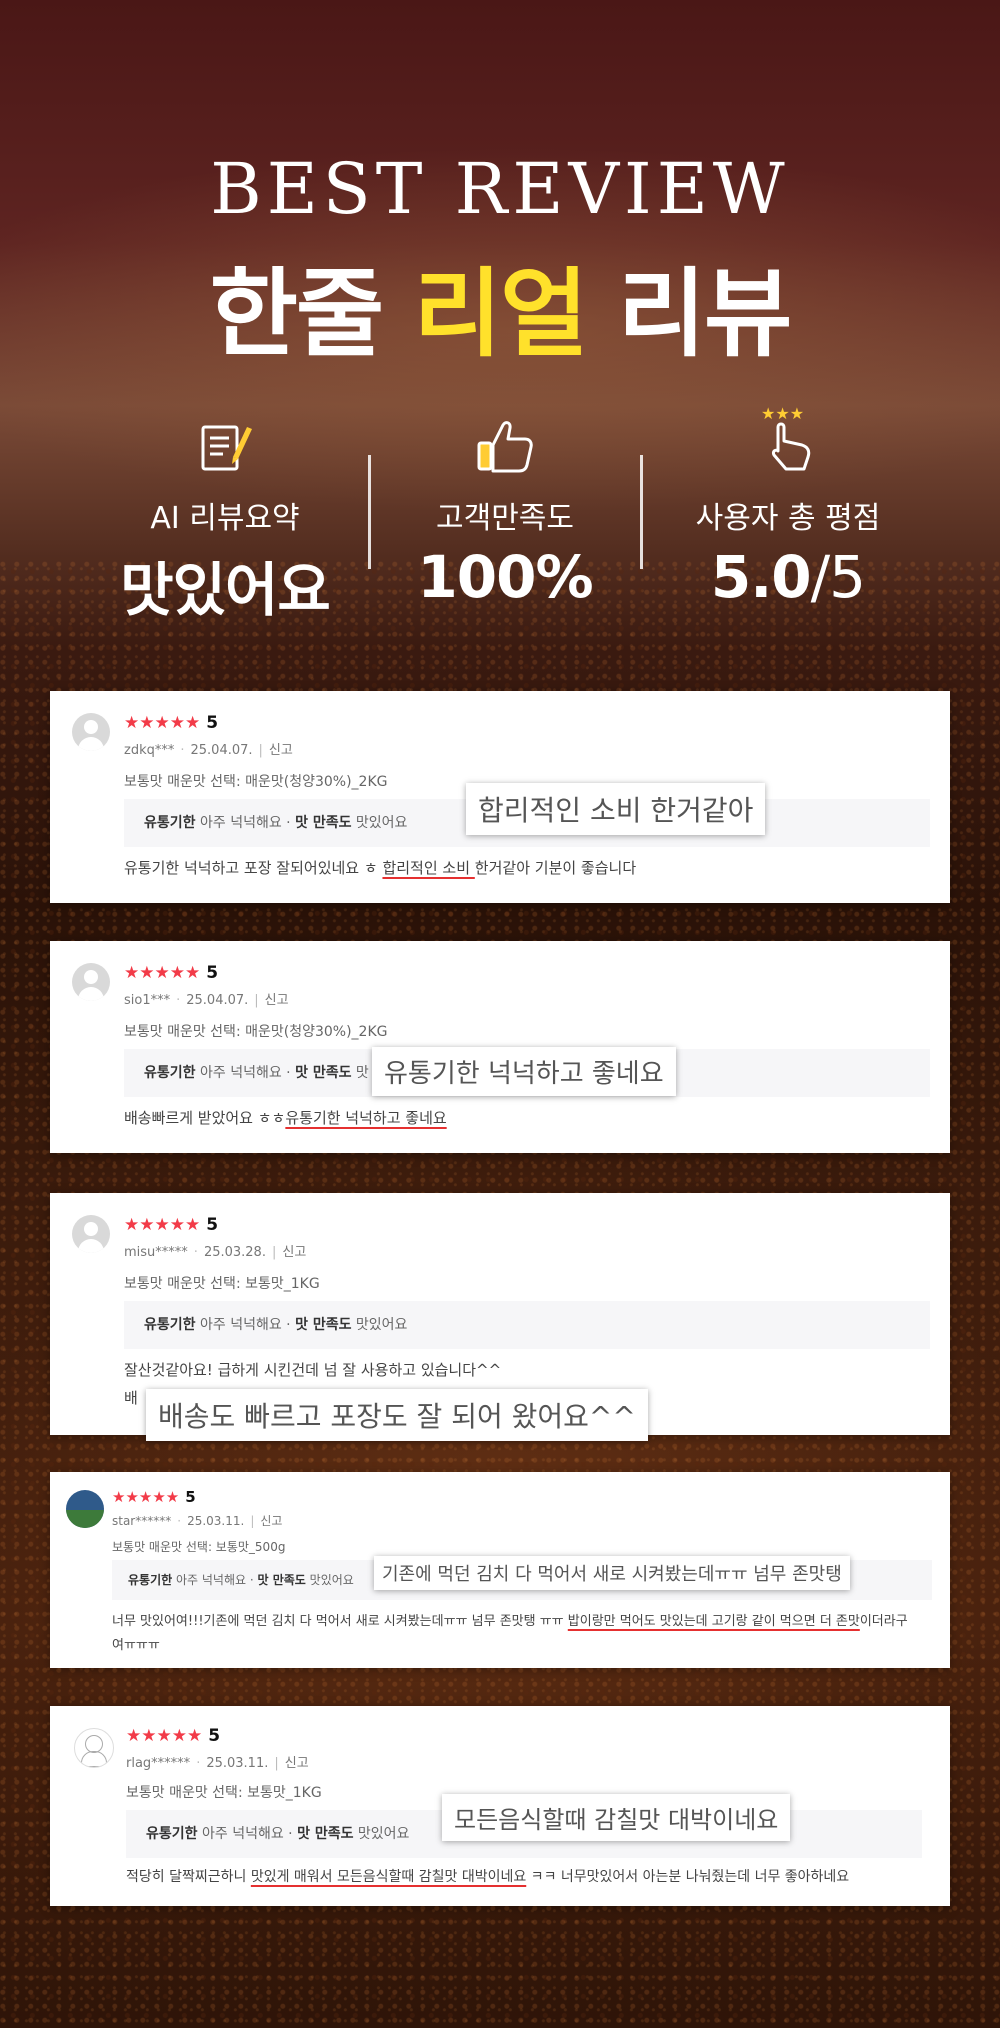 The height and width of the screenshot is (2028, 1000). I want to click on review-meta: star****** · 25.03.11. | 신고, so click(197, 1521).